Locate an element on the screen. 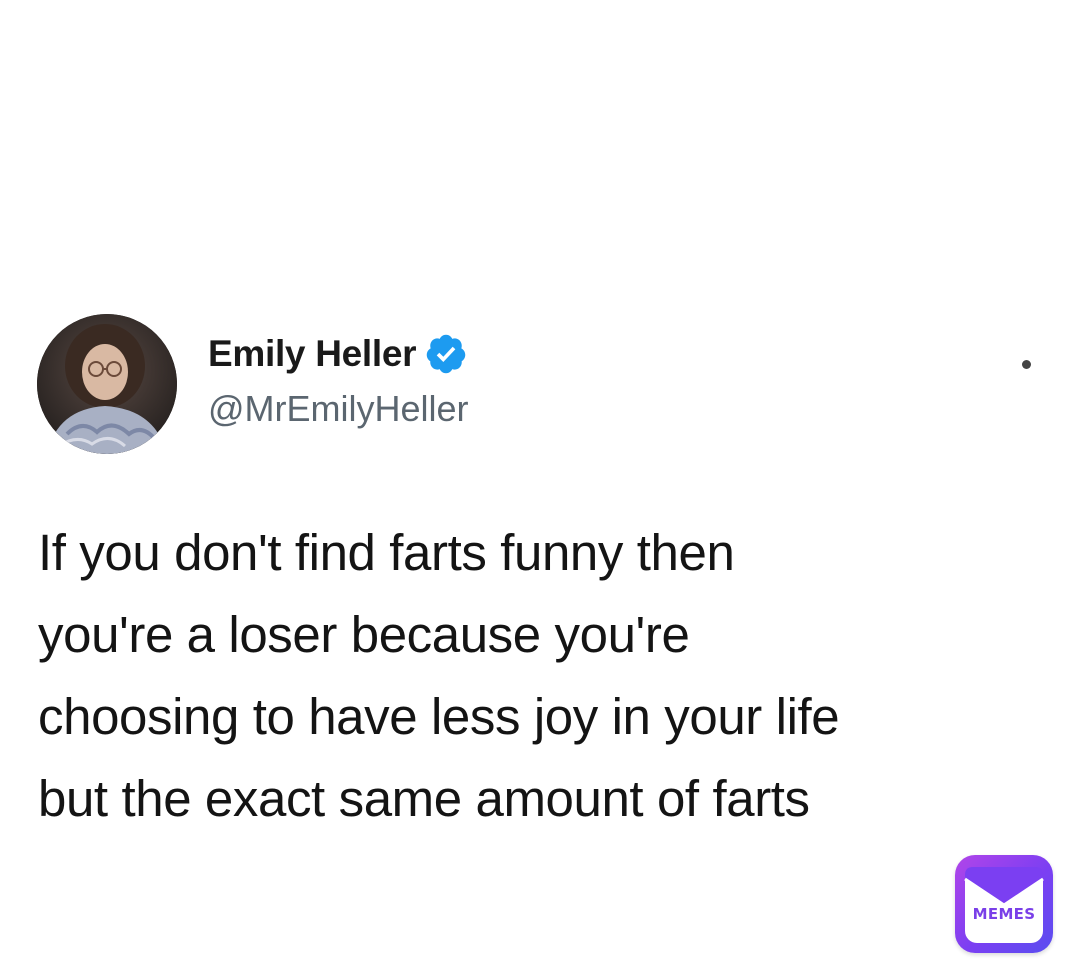 This screenshot has width=1080, height=979. memes-watermark: MEMES is located at coordinates (1004, 904).